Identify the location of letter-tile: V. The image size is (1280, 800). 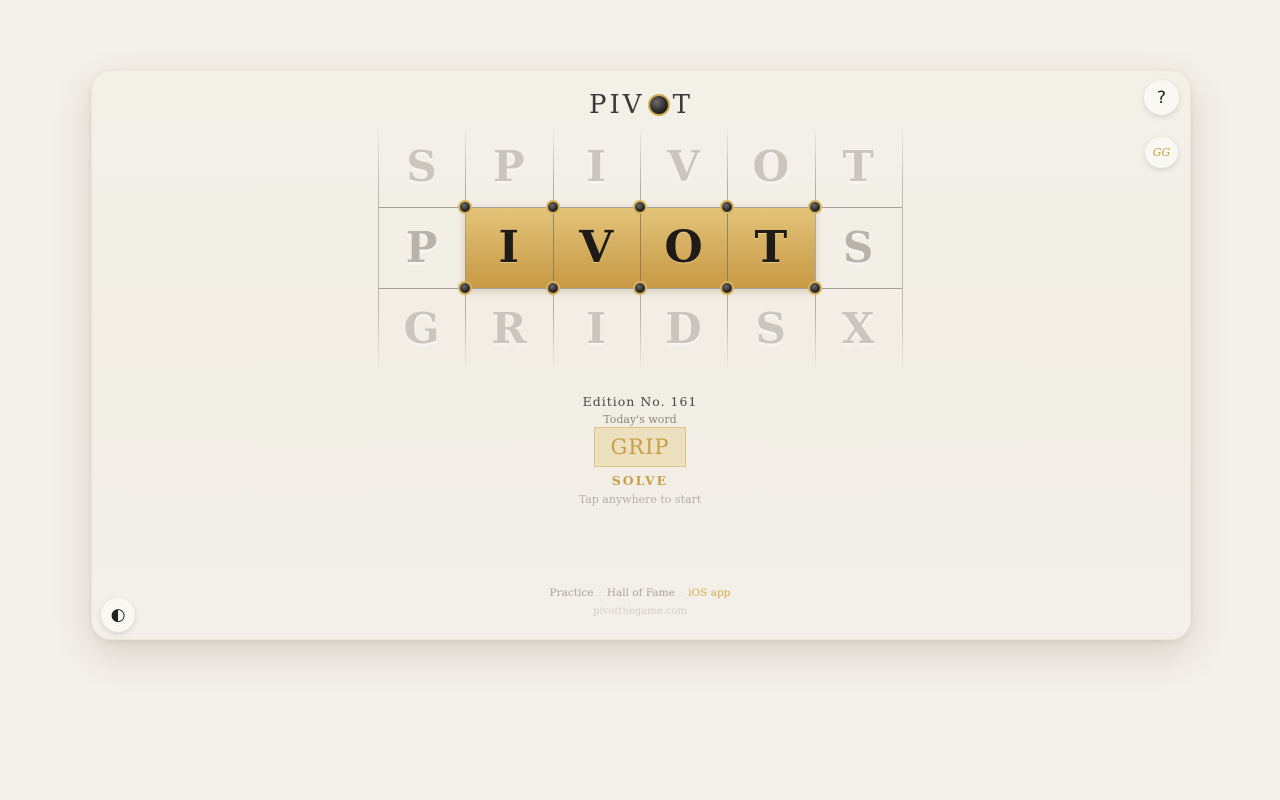
(683, 166).